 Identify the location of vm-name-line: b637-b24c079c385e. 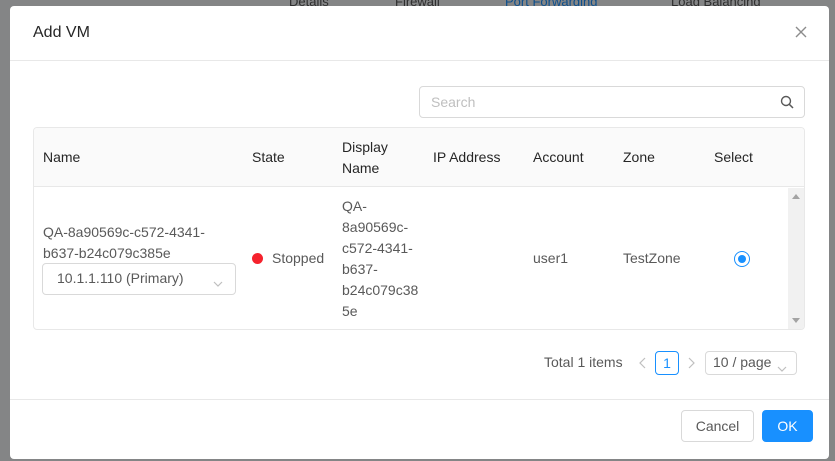
(107, 253).